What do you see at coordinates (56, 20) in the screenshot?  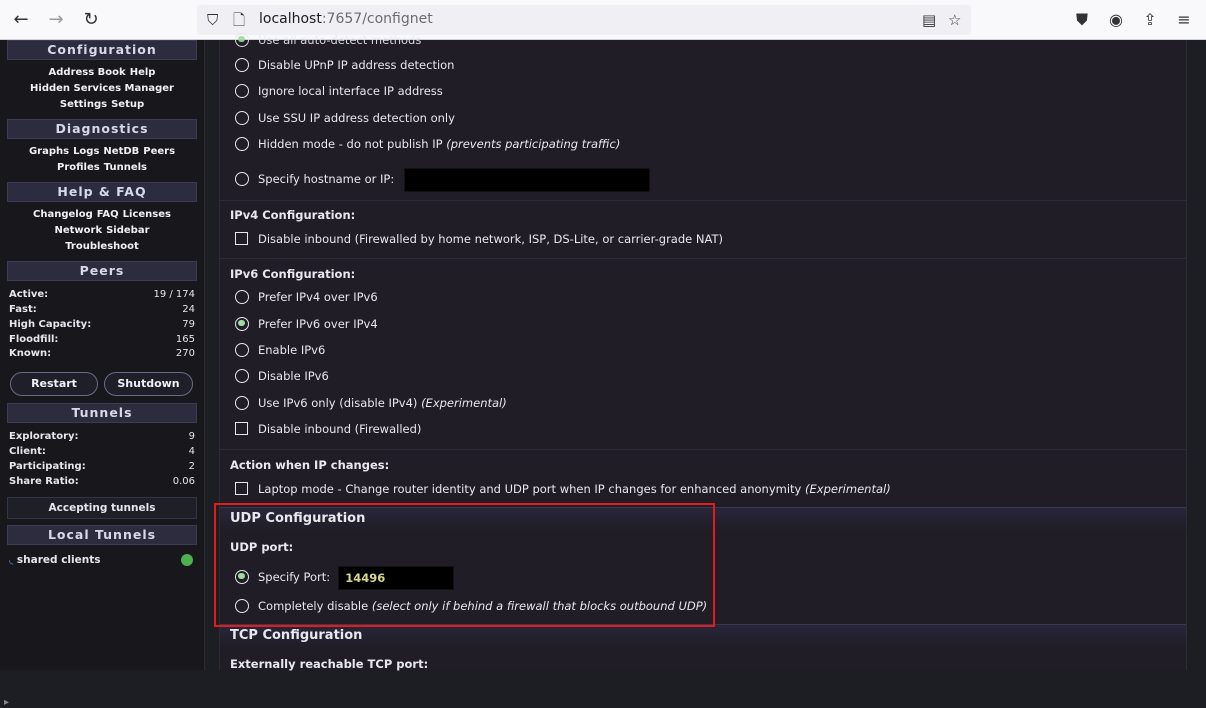 I see `forward-icon: →` at bounding box center [56, 20].